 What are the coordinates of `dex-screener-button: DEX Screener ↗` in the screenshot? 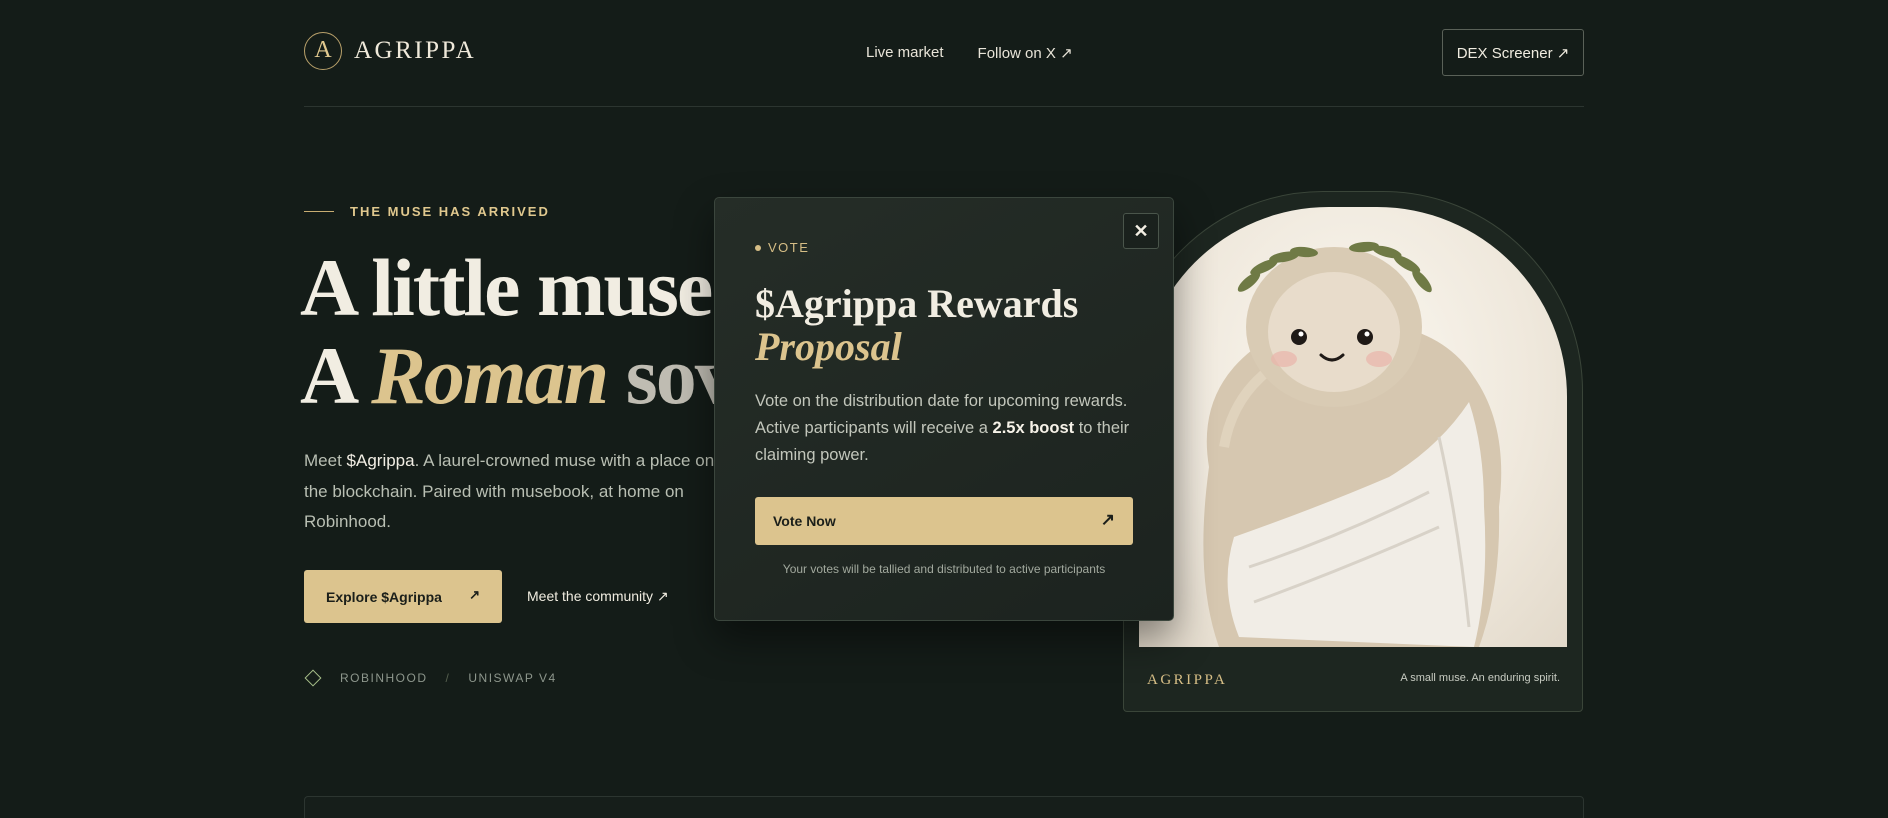 It's located at (1513, 52).